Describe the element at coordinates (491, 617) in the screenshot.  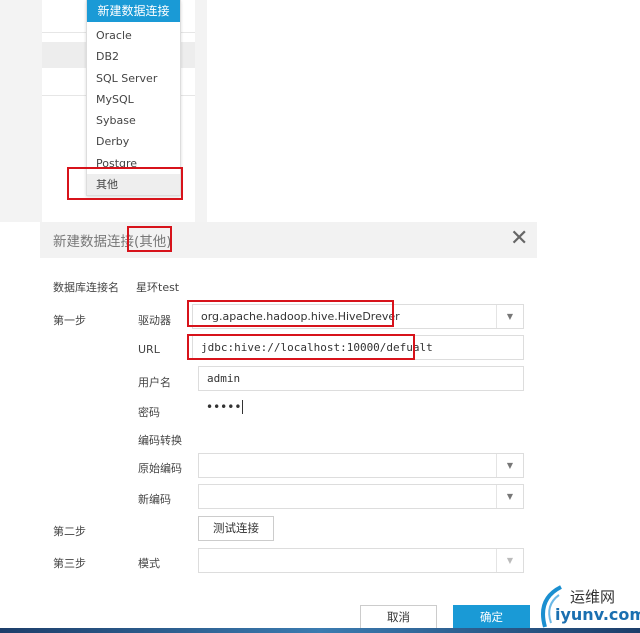
I see `confirm-button: 确定` at that location.